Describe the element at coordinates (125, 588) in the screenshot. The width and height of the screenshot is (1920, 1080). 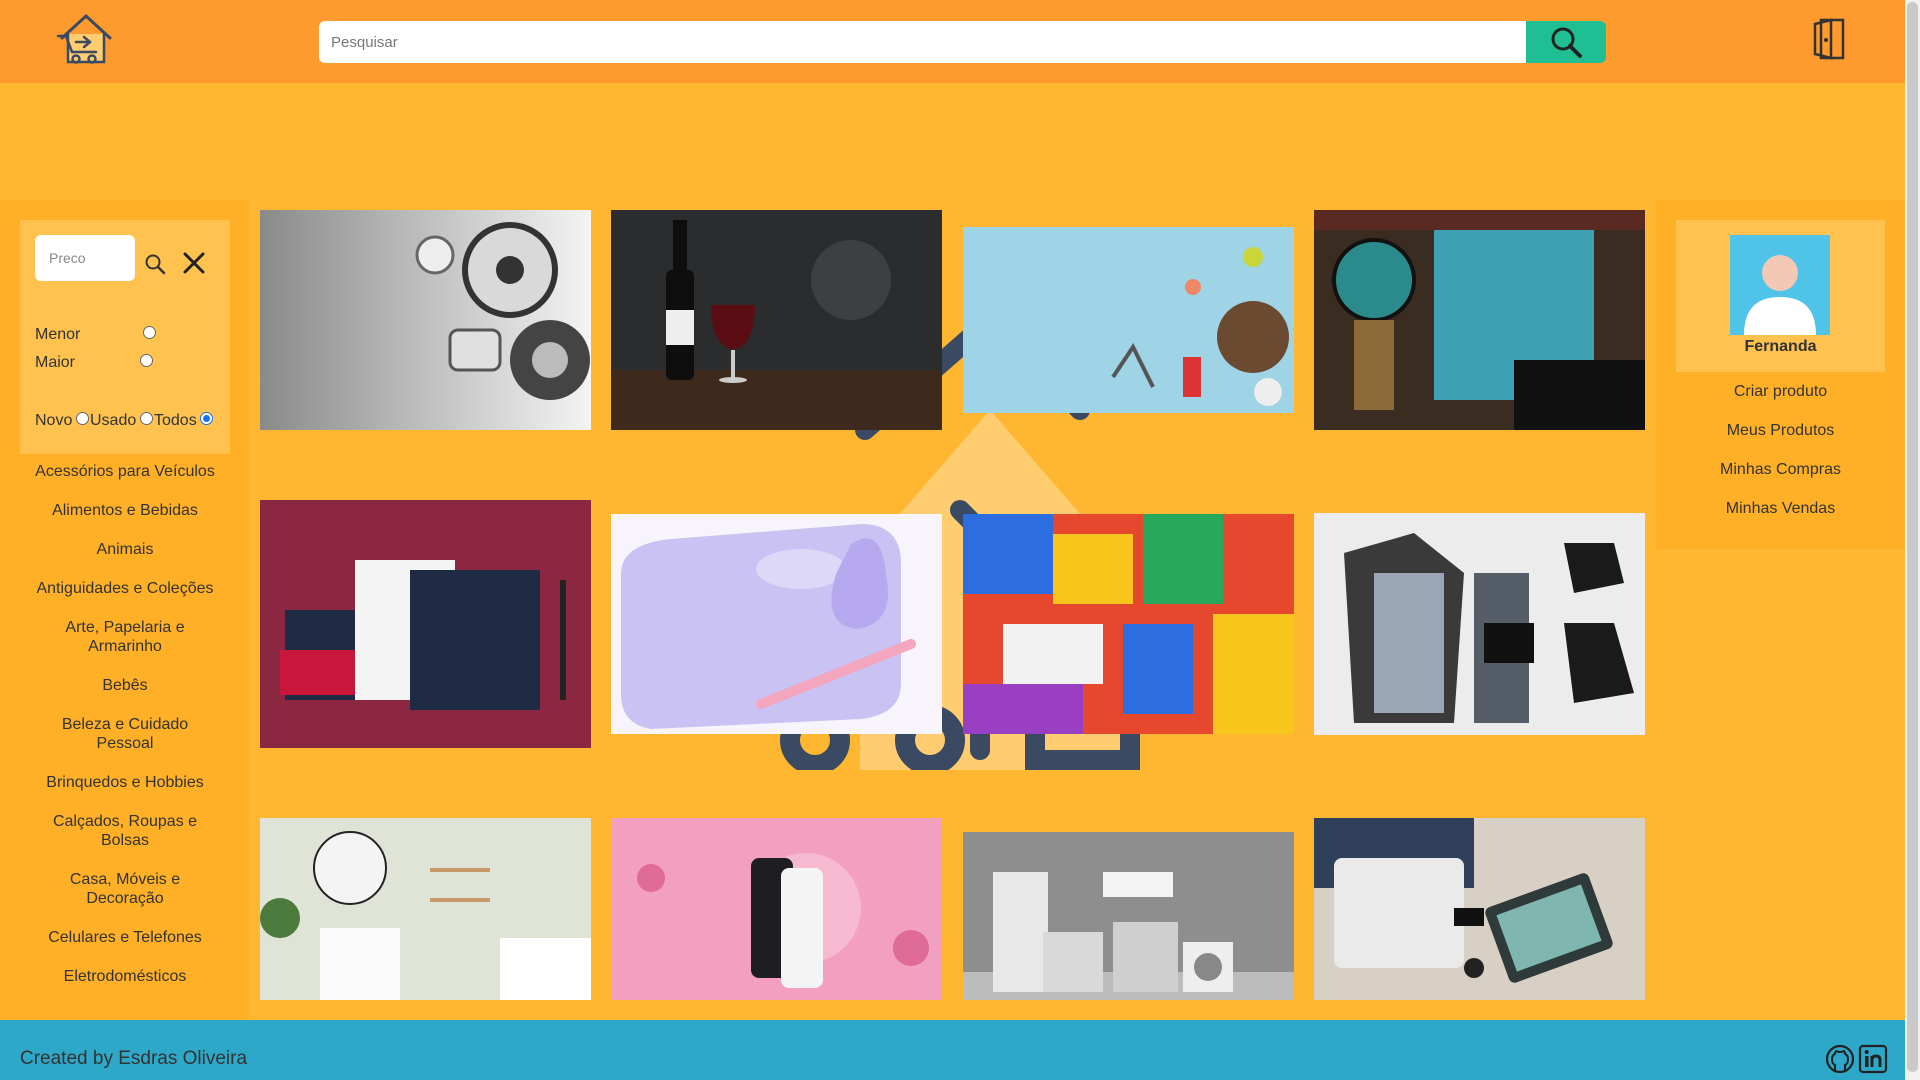
I see `category-item: Antiguidades e Coleções` at that location.